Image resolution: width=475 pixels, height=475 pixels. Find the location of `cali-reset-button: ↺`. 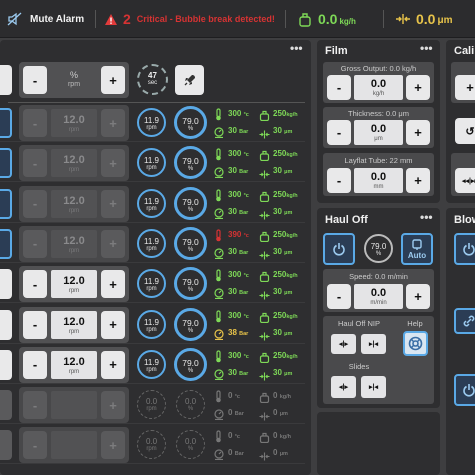

cali-reset-button: ↺ is located at coordinates (465, 131).